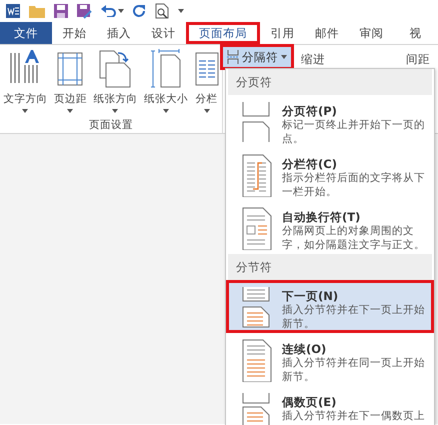 This screenshot has width=438, height=425. I want to click on ribbon-button: 分栏, so click(206, 81).